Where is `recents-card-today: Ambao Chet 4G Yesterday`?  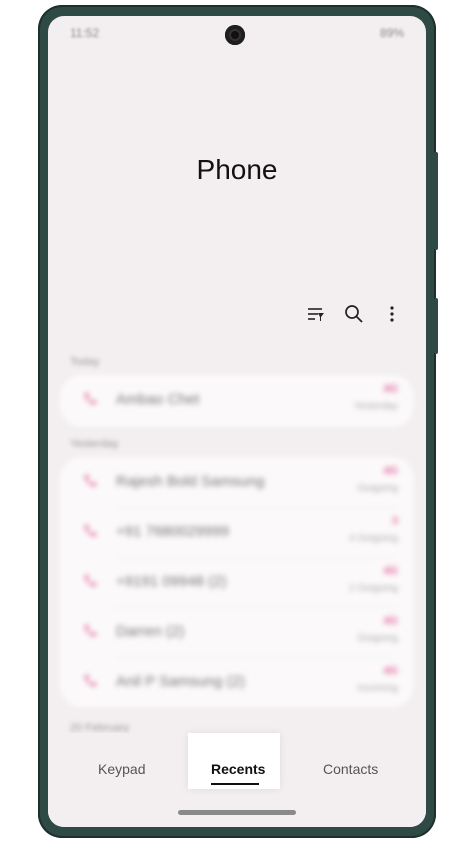
recents-card-today: Ambao Chet 4G Yesterday is located at coordinates (237, 401).